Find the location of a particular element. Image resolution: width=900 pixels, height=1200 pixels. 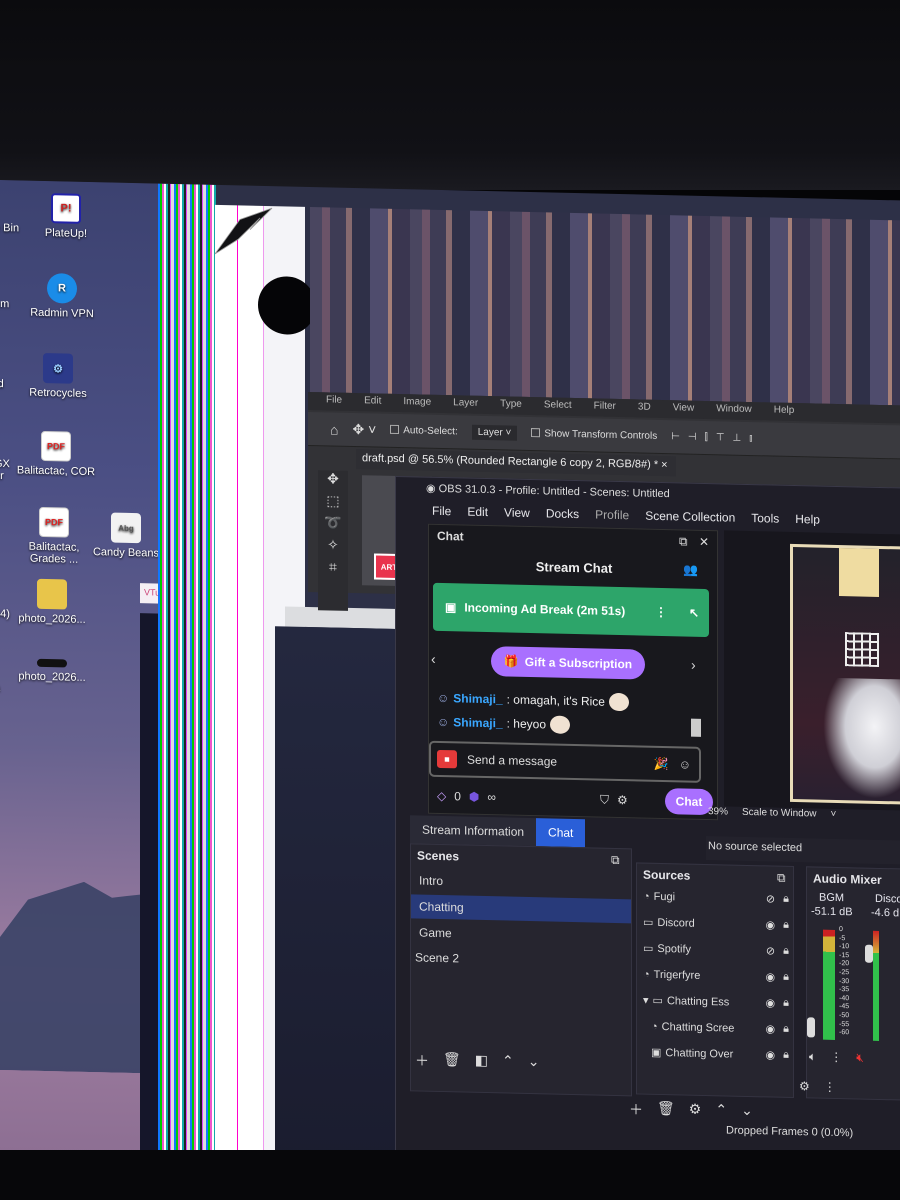

filters-icon: ◧ is located at coordinates (481, 1062).